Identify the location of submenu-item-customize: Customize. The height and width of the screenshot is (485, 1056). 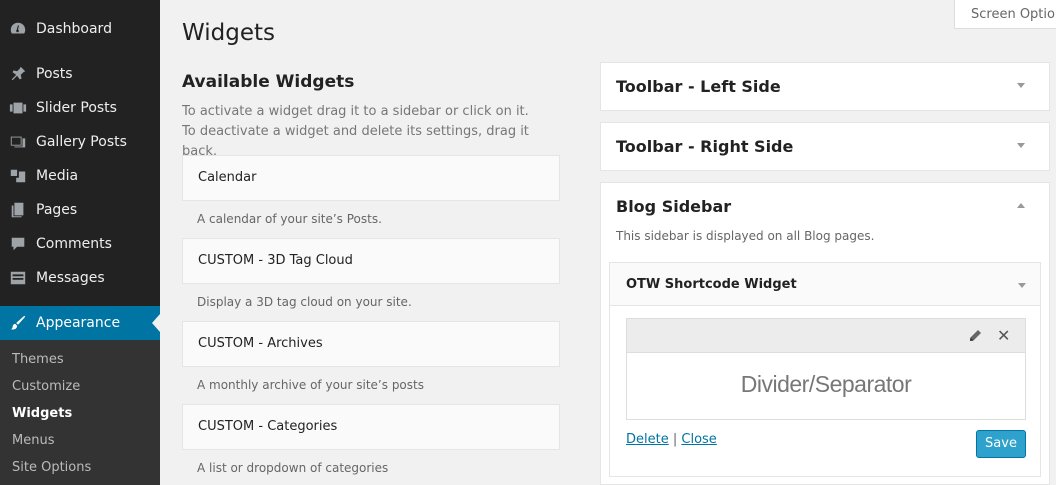
(46, 386).